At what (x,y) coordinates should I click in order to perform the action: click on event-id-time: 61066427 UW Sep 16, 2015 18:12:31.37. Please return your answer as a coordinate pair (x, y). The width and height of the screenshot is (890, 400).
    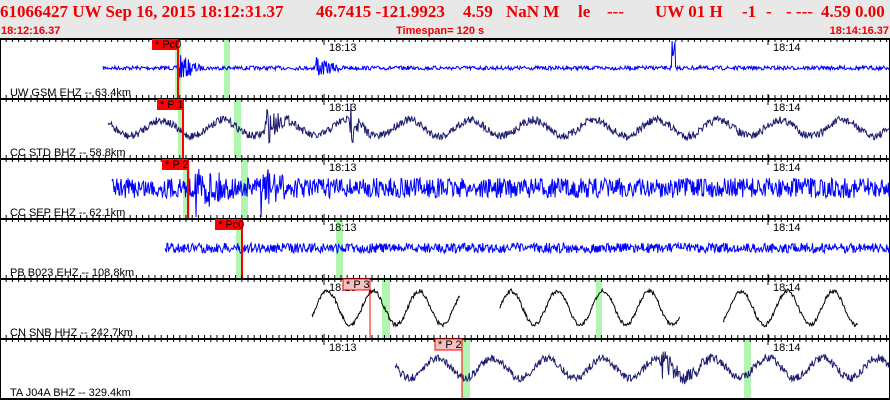
    Looking at the image, I should click on (142, 11).